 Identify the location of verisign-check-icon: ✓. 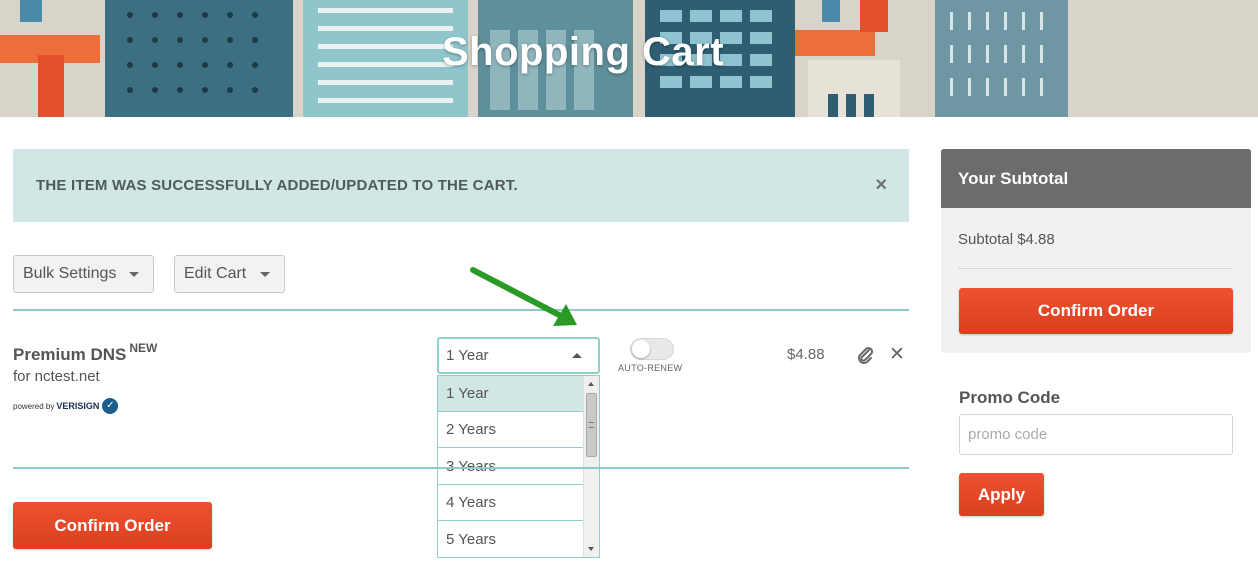
(110, 406).